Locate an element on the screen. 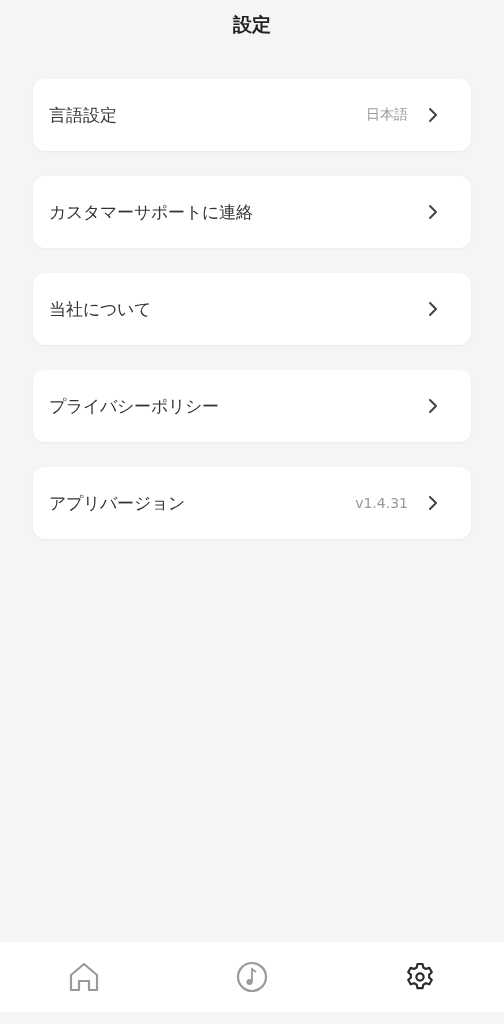 Image resolution: width=504 pixels, height=1024 pixels. row-value: 日本語 is located at coordinates (387, 115).